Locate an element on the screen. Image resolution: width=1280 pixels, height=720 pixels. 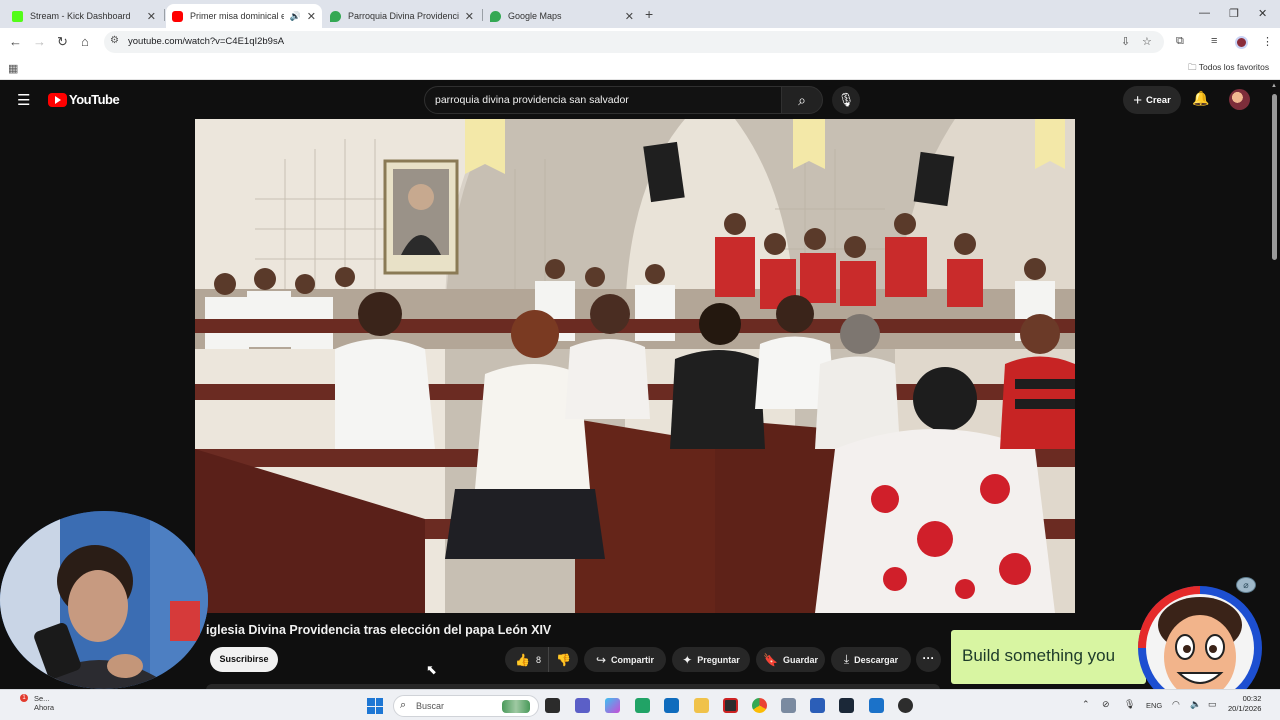
search-highlight-icon is located at coordinates (516, 706).